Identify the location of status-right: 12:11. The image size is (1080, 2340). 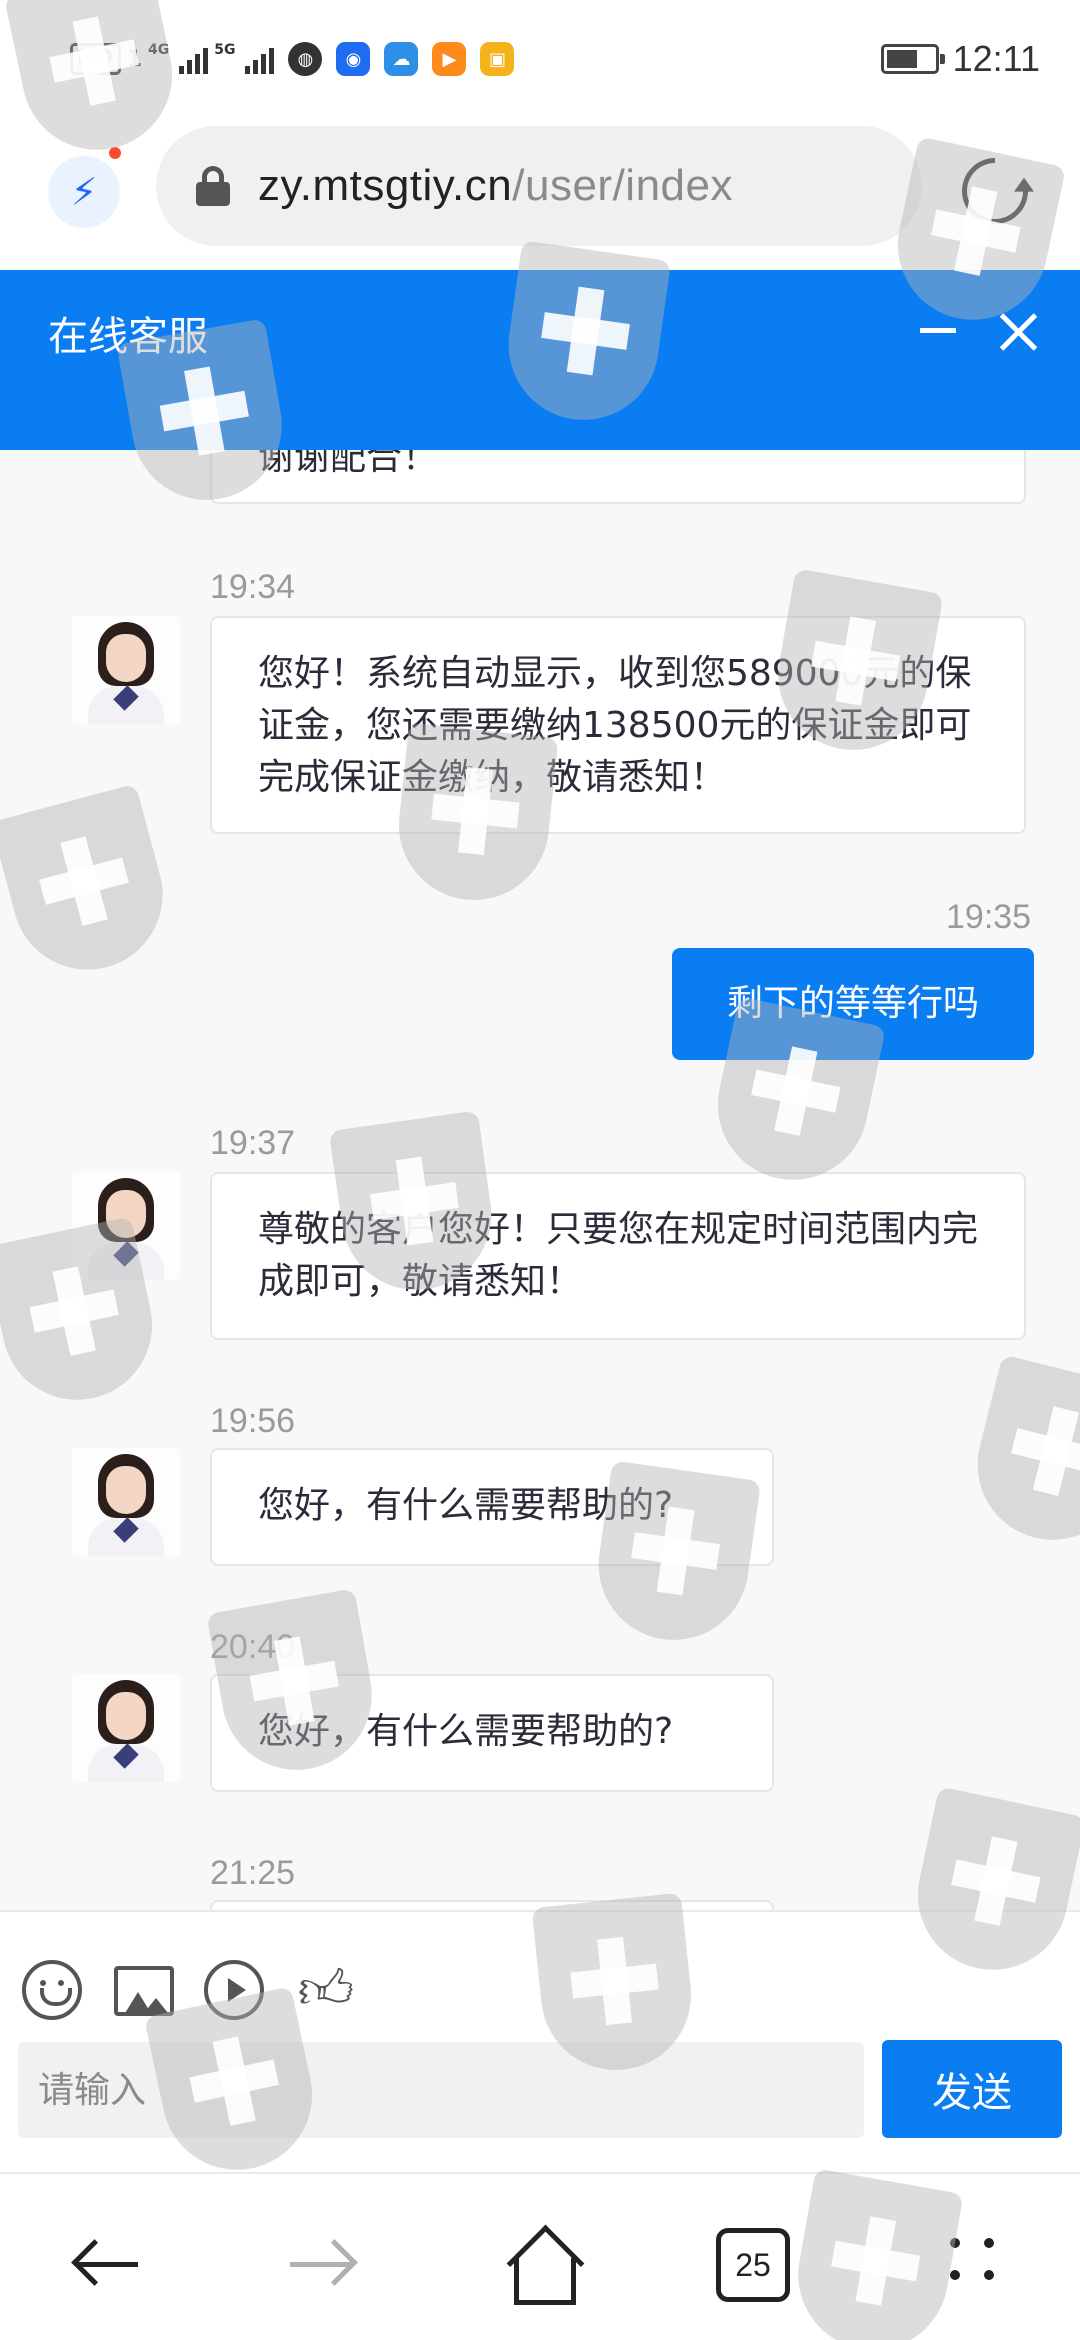
(960, 59).